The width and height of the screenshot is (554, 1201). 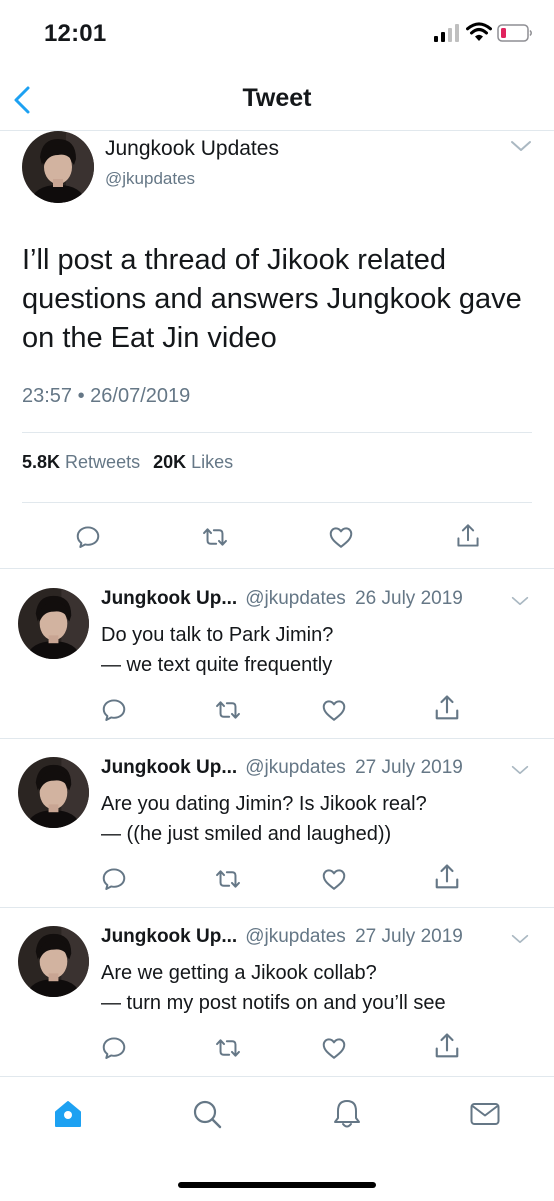 I want to click on tab-search, so click(x=207, y=1114).